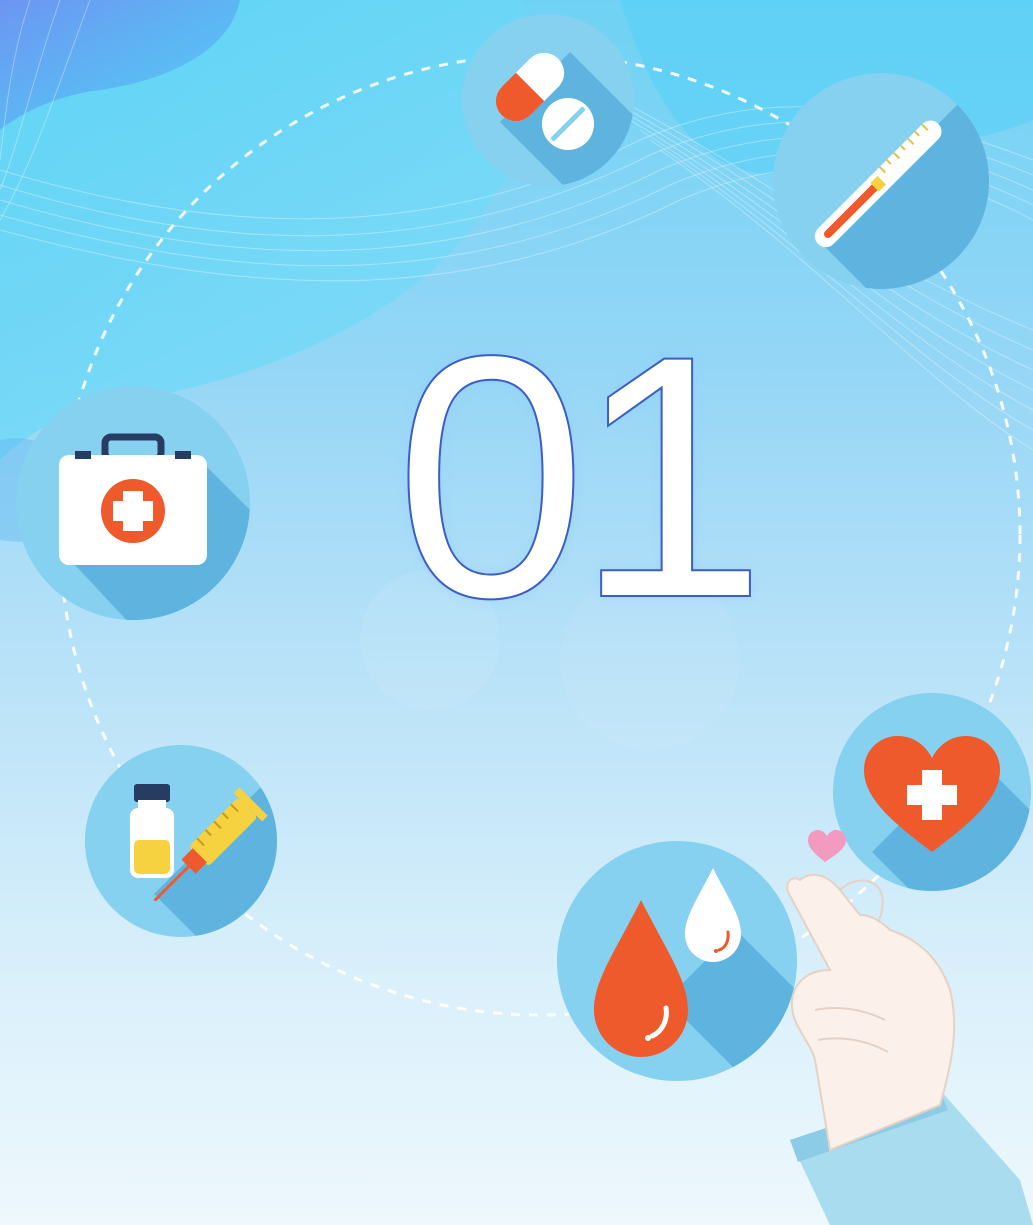 The width and height of the screenshot is (1033, 1225). Describe the element at coordinates (909, 1027) in the screenshot. I see `finger-heart-hand-icon` at that location.